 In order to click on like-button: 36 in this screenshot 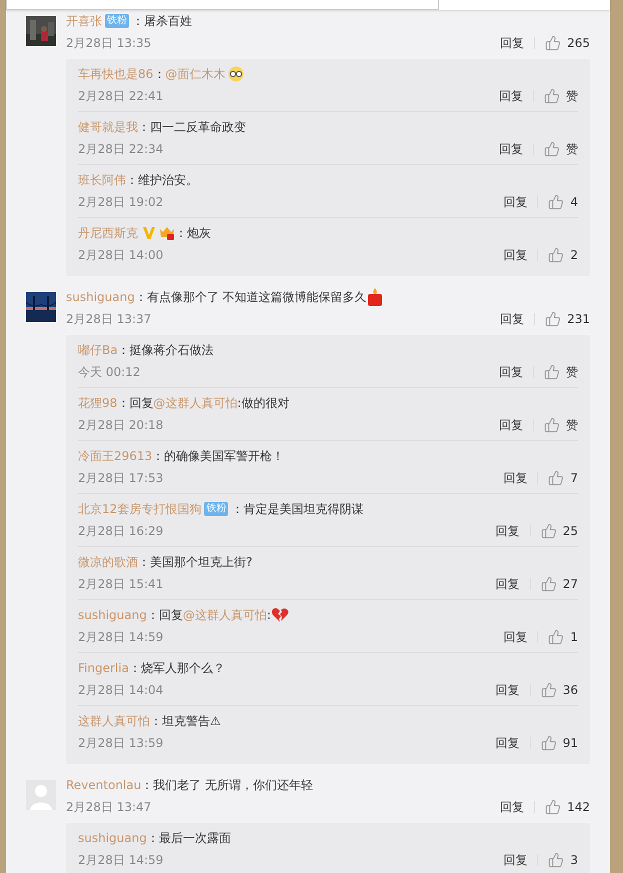, I will do `click(559, 690)`.